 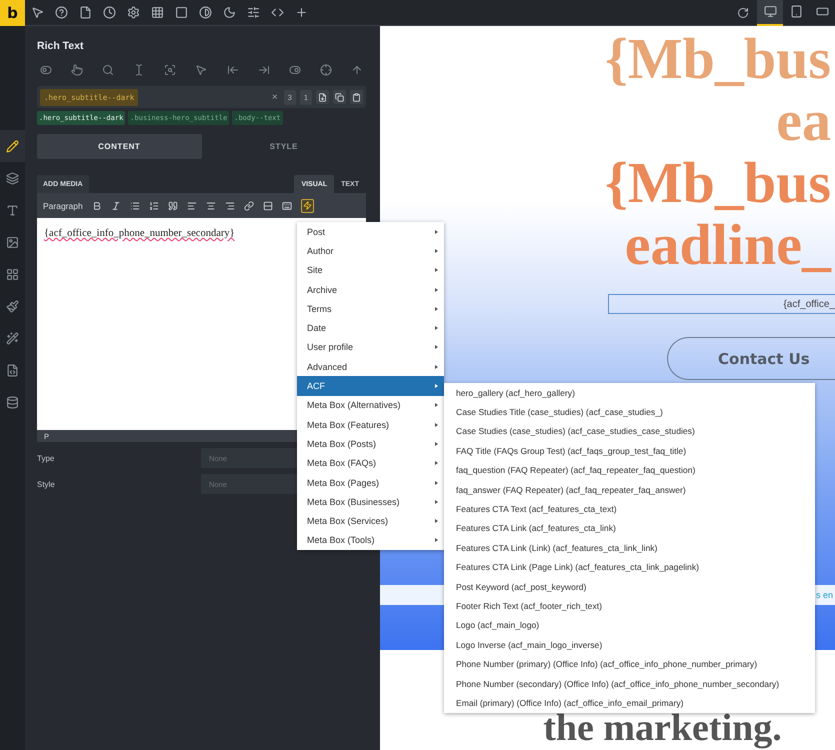 I want to click on settings-icon, so click(x=133, y=12).